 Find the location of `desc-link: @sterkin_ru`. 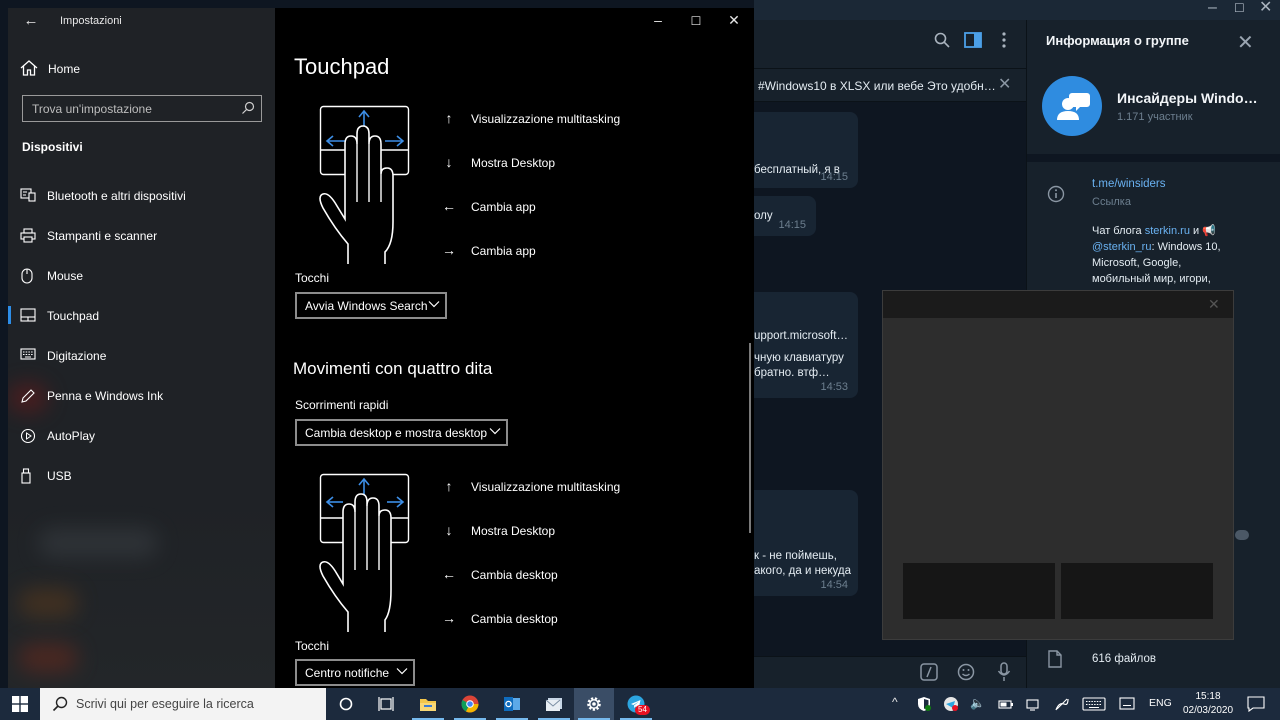

desc-link: @sterkin_ru is located at coordinates (1121, 247).